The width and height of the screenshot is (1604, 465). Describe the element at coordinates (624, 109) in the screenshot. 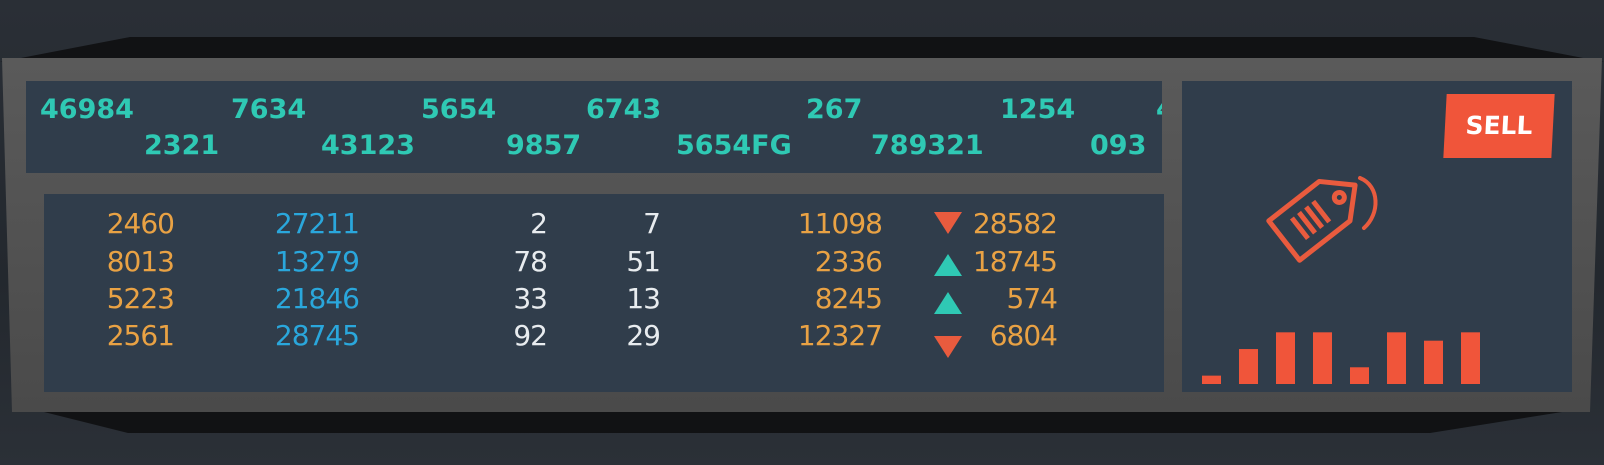

I see `ticker-value: 6743` at that location.